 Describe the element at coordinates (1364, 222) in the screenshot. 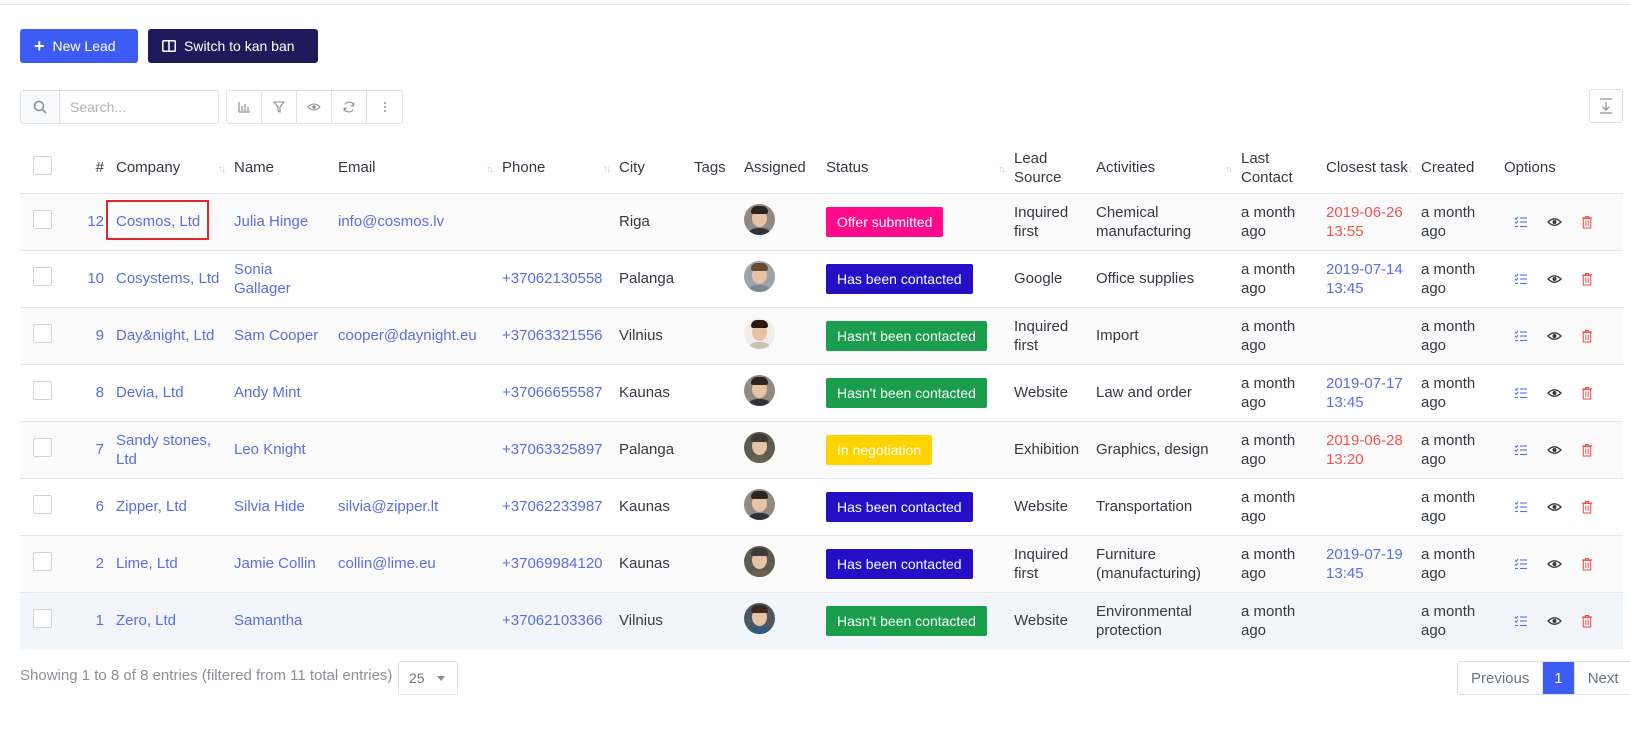

I see `closest-task: 2019-06-26 13:55` at that location.